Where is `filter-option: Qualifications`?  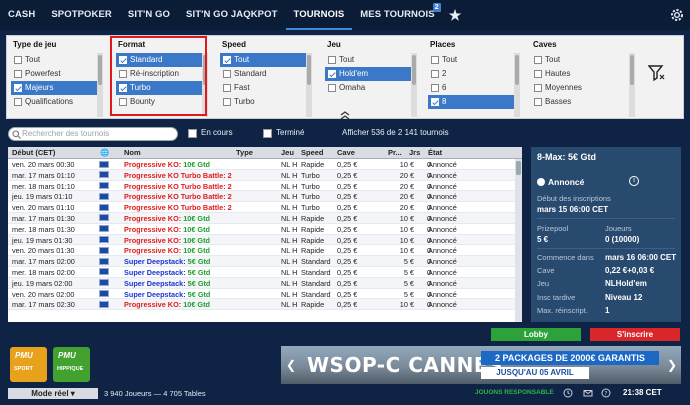
filter-option: Qualifications is located at coordinates (57, 102).